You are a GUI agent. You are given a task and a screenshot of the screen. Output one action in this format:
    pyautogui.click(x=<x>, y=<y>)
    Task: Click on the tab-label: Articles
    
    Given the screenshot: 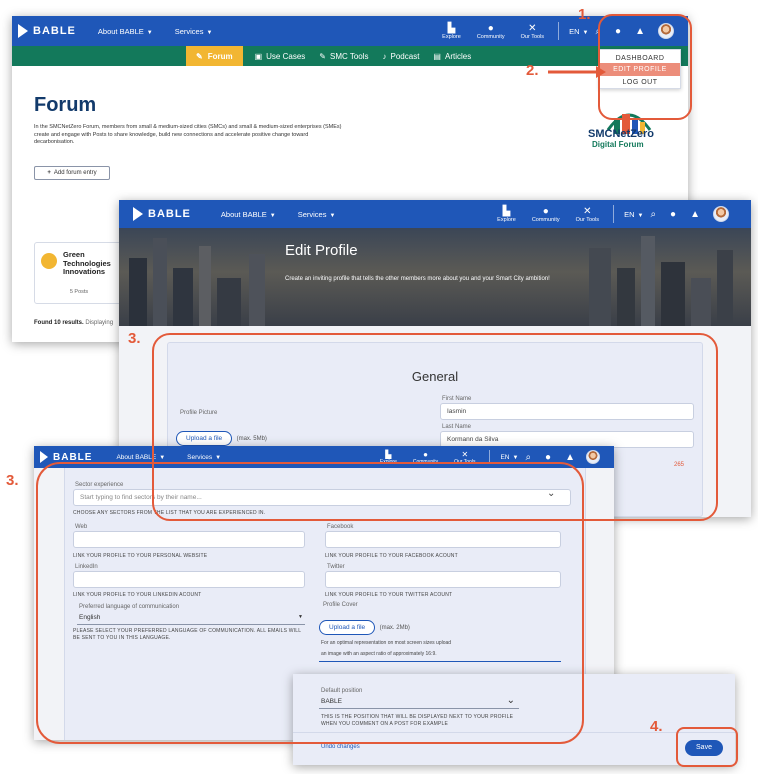 What is the action you would take?
    pyautogui.click(x=458, y=56)
    